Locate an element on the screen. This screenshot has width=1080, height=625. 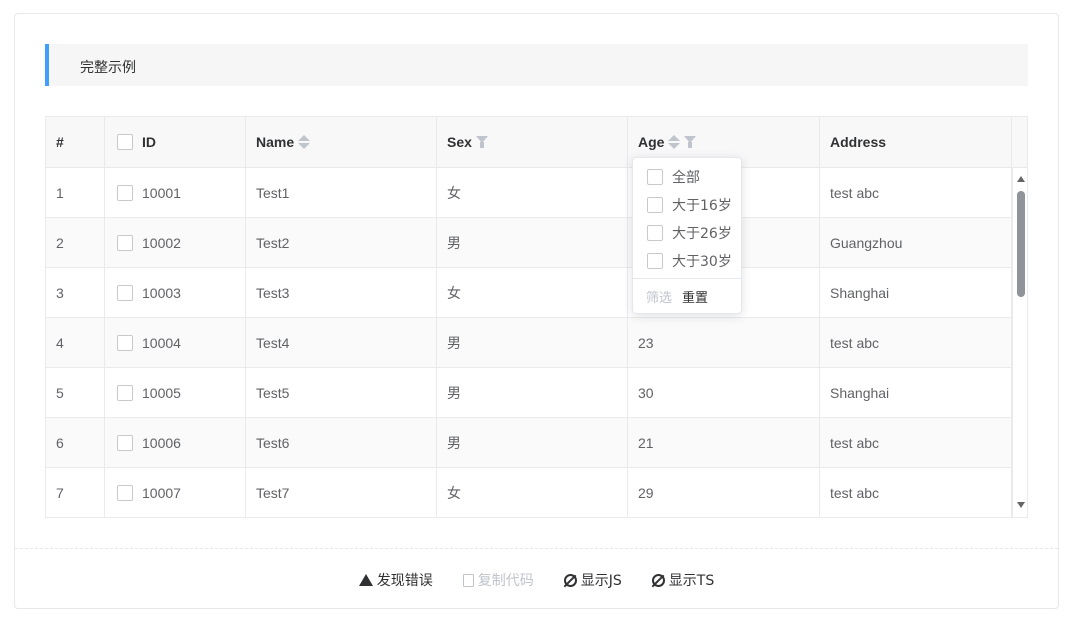
filter-footer: 筛选 重置 is located at coordinates (687, 296).